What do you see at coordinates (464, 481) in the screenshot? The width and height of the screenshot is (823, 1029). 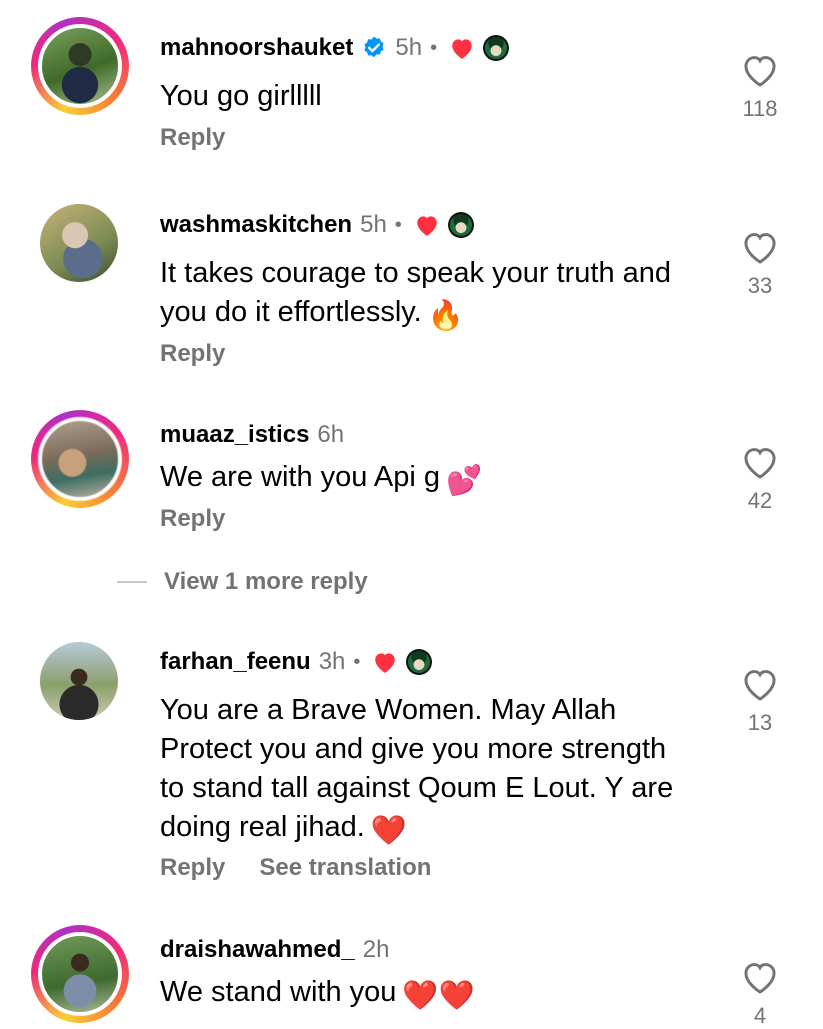 I see `two-hearts-emoji: 💕` at bounding box center [464, 481].